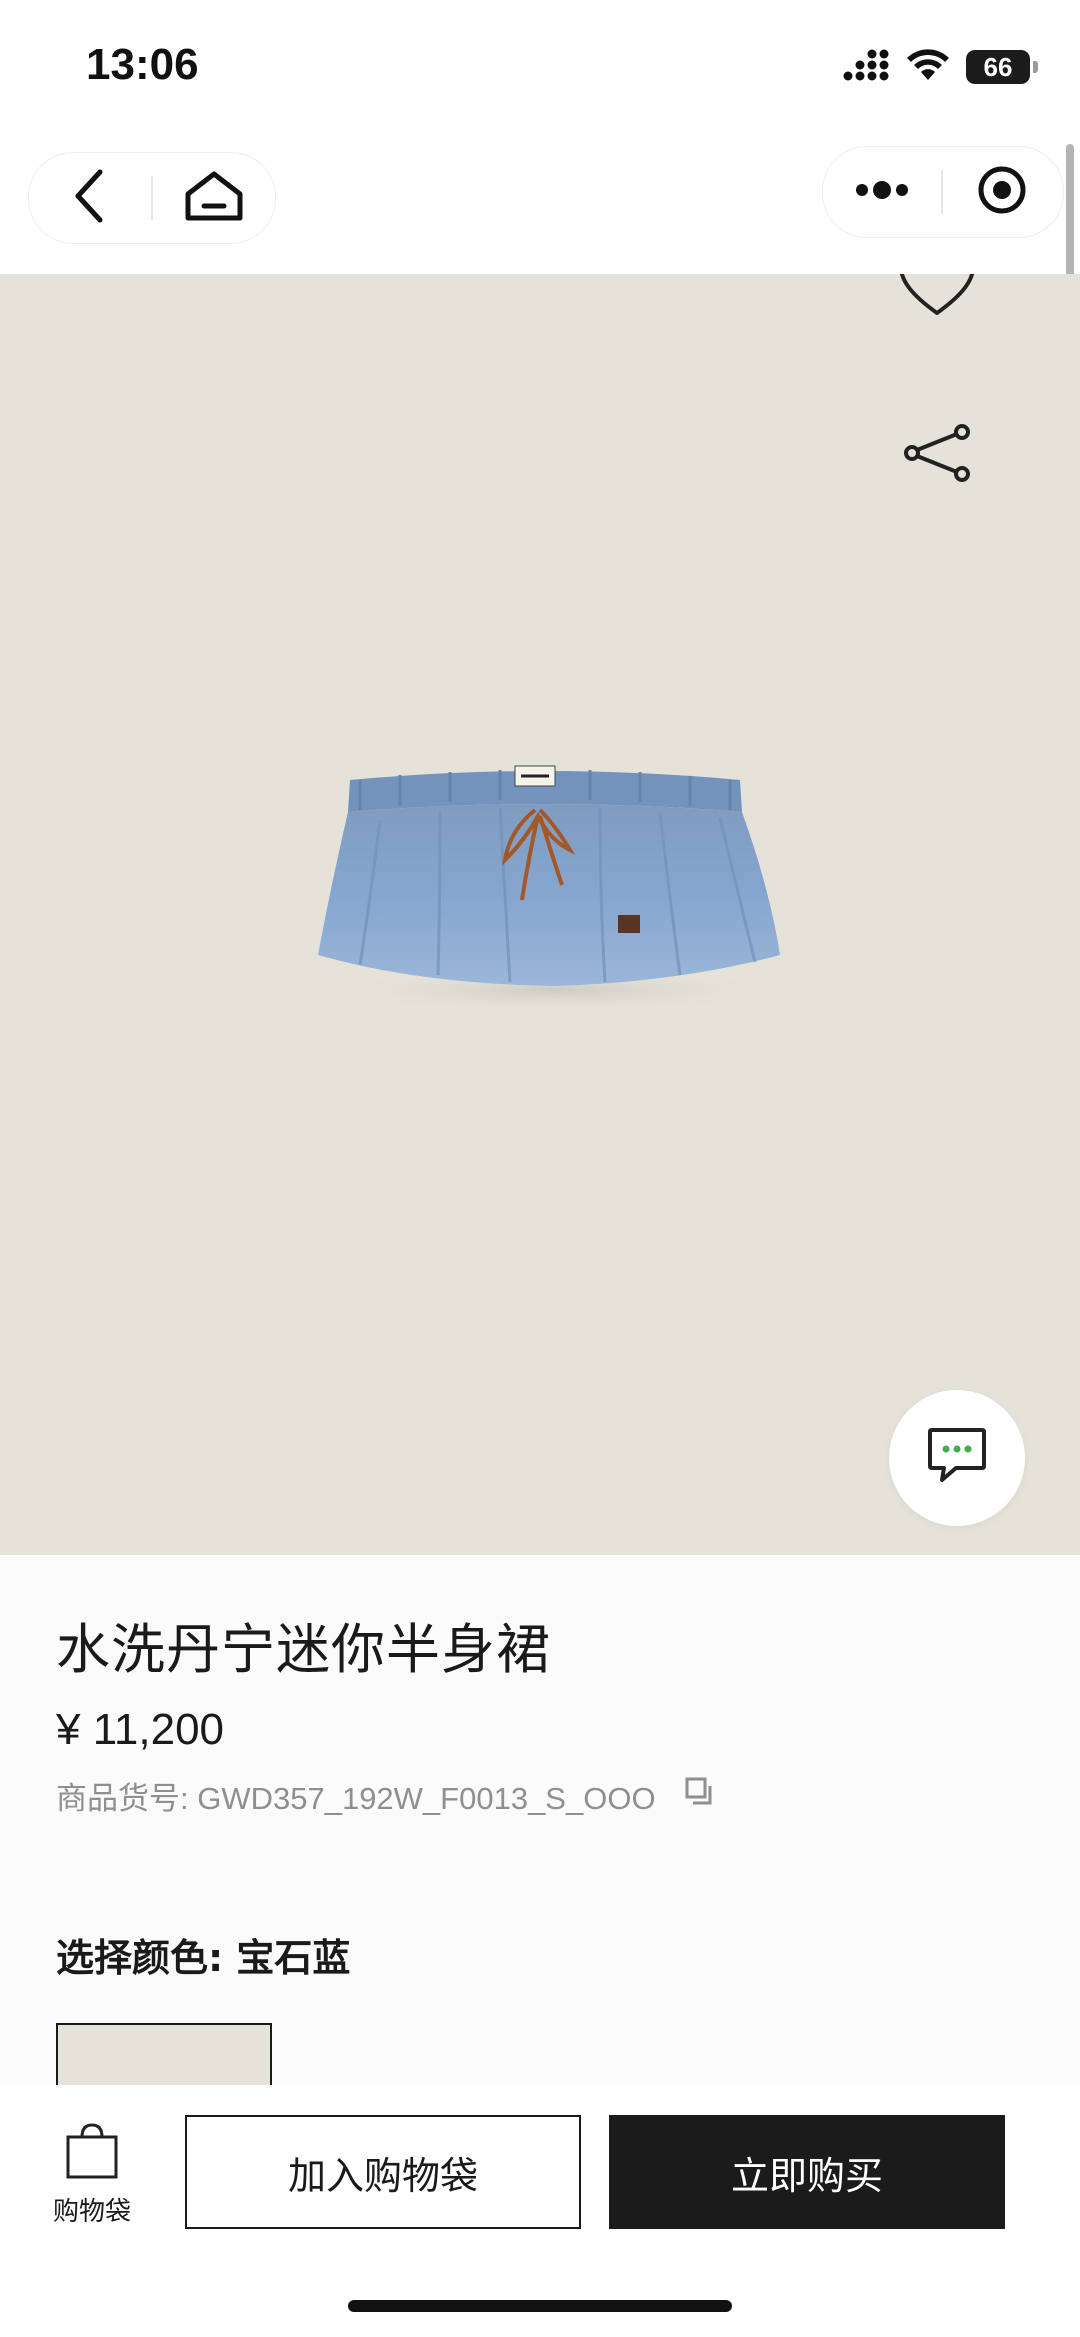  I want to click on more-icon, so click(882, 192).